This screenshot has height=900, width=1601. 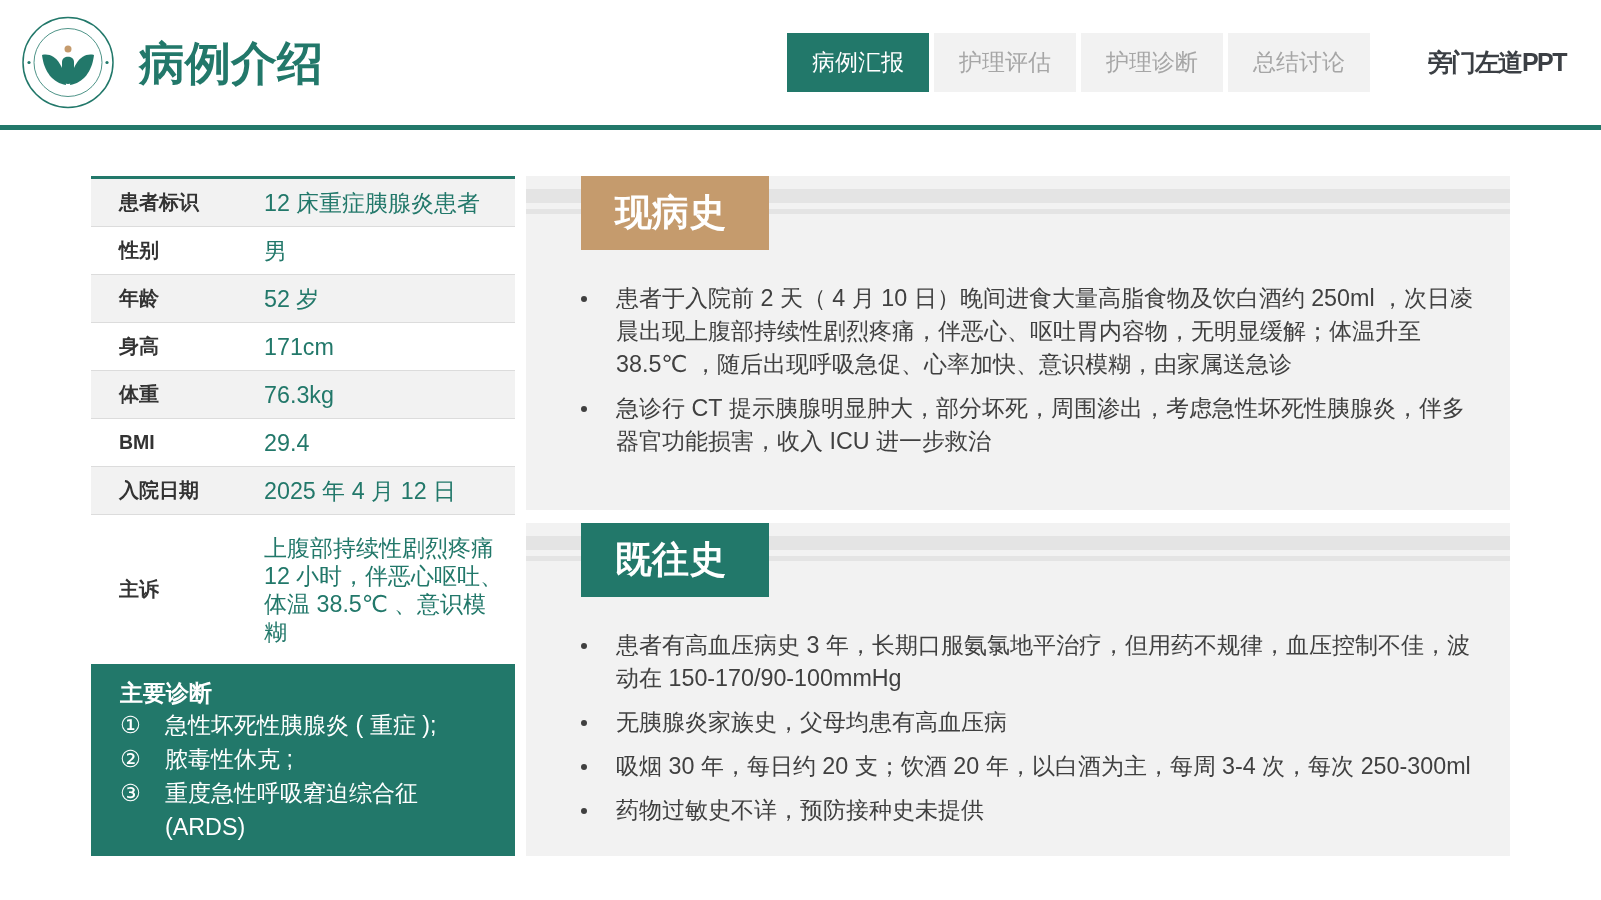 What do you see at coordinates (800, 810) in the screenshot?
I see `bullet-text: 药物过敏史不详，预防接种史未提供` at bounding box center [800, 810].